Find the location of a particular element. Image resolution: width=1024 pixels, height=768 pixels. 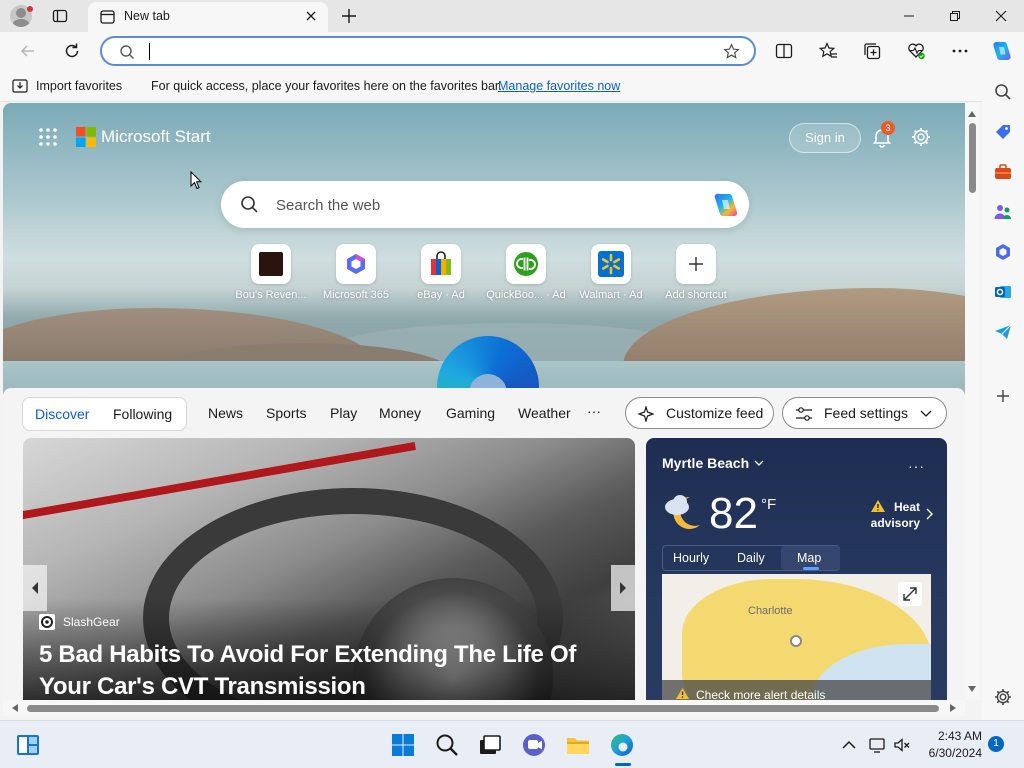

chevron-down-icon is located at coordinates (759, 463).